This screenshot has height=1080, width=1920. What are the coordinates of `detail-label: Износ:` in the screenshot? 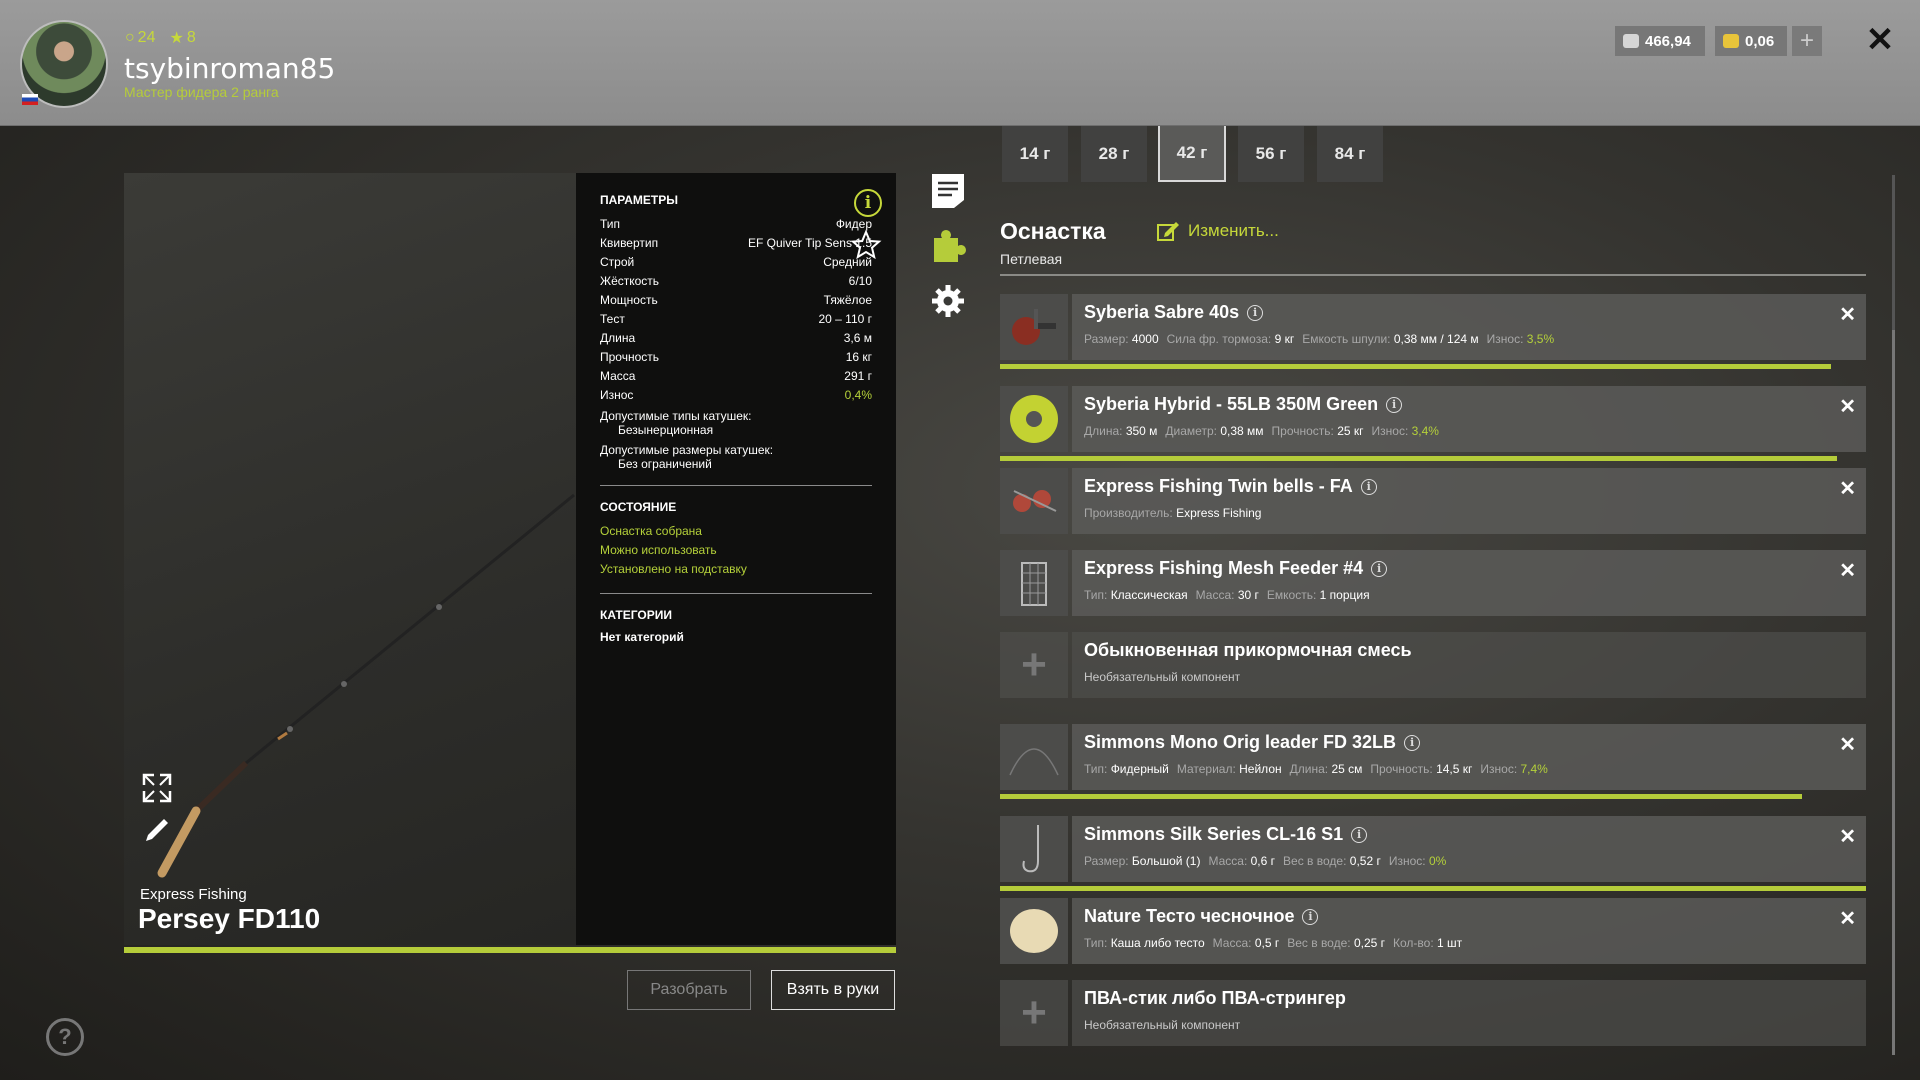 It's located at (1407, 861).